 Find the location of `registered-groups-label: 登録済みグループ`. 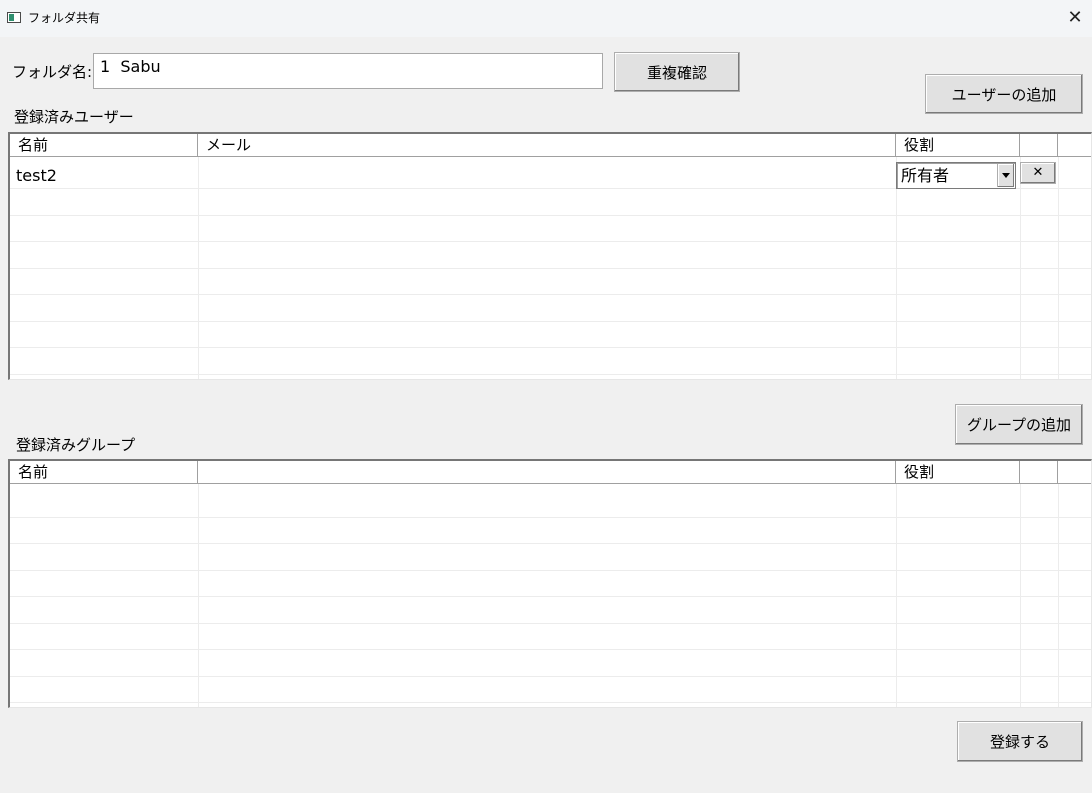

registered-groups-label: 登録済みグループ is located at coordinates (76, 445).